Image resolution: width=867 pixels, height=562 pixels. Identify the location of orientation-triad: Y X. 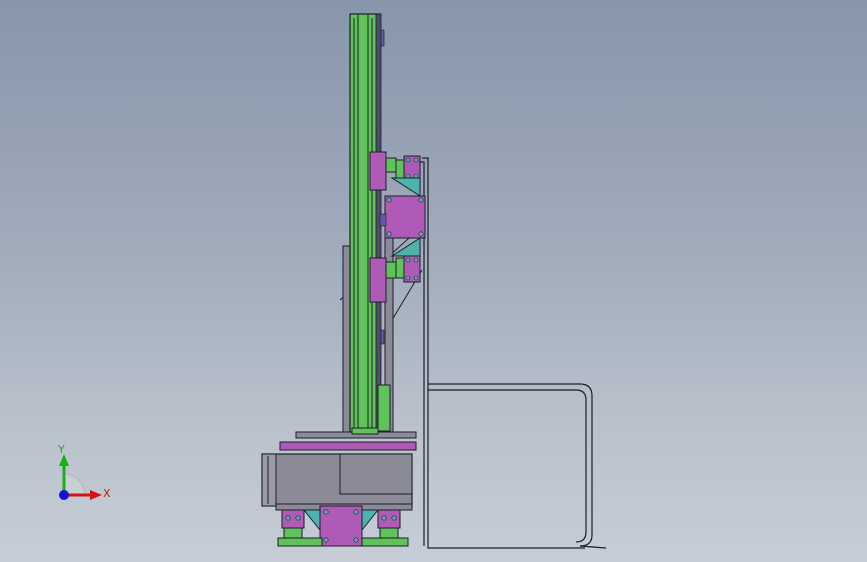
(80, 475).